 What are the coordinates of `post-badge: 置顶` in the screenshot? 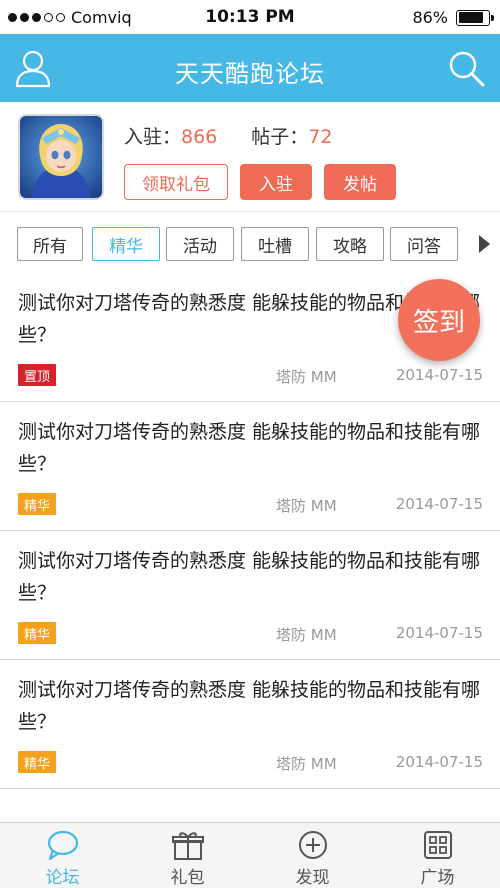 It's located at (37, 375).